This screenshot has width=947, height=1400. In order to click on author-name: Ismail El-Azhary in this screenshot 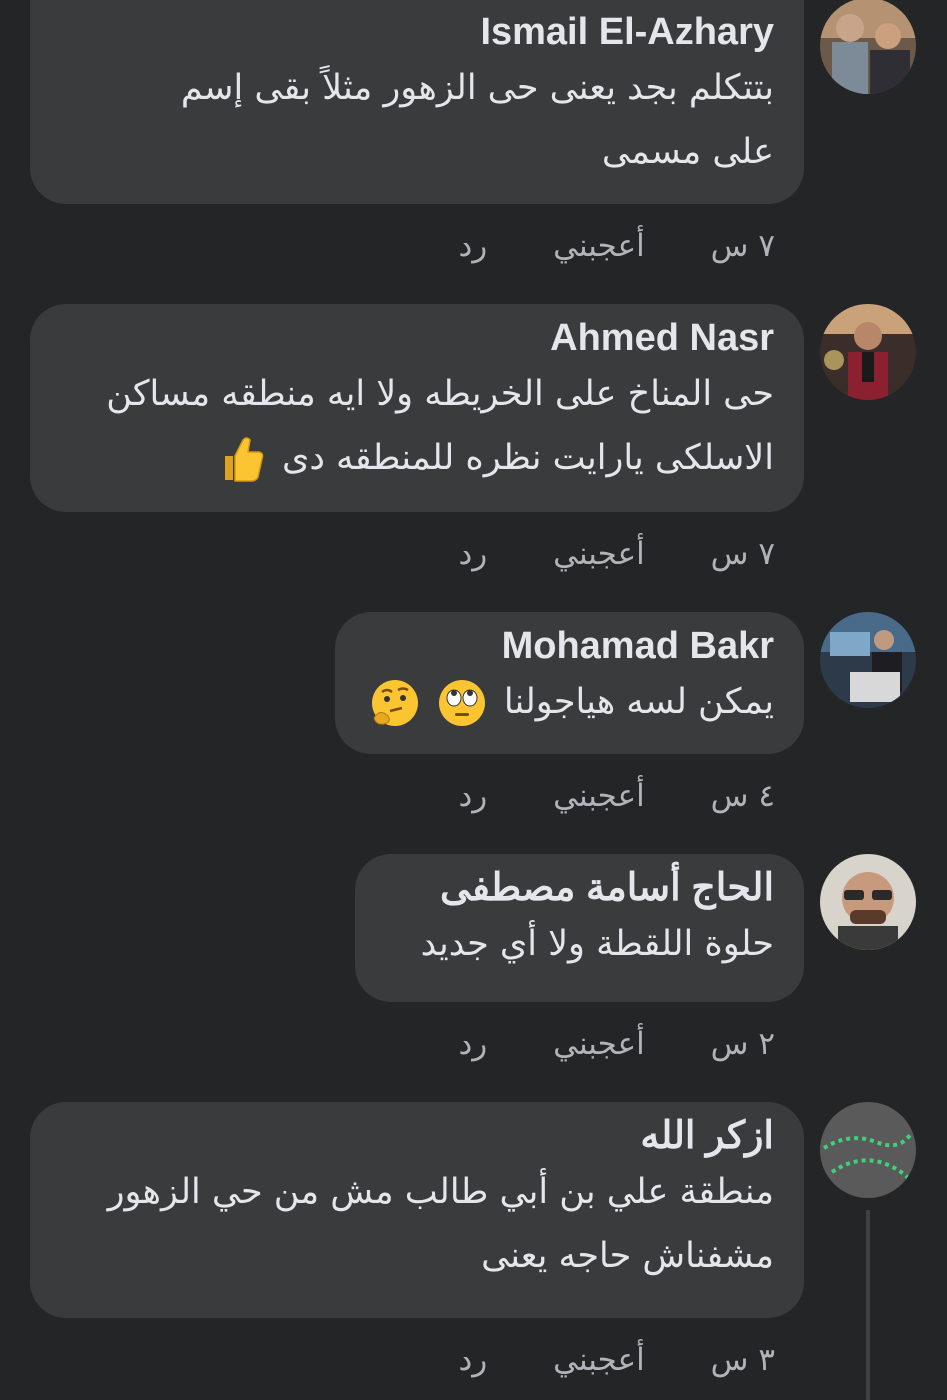, I will do `click(417, 32)`.